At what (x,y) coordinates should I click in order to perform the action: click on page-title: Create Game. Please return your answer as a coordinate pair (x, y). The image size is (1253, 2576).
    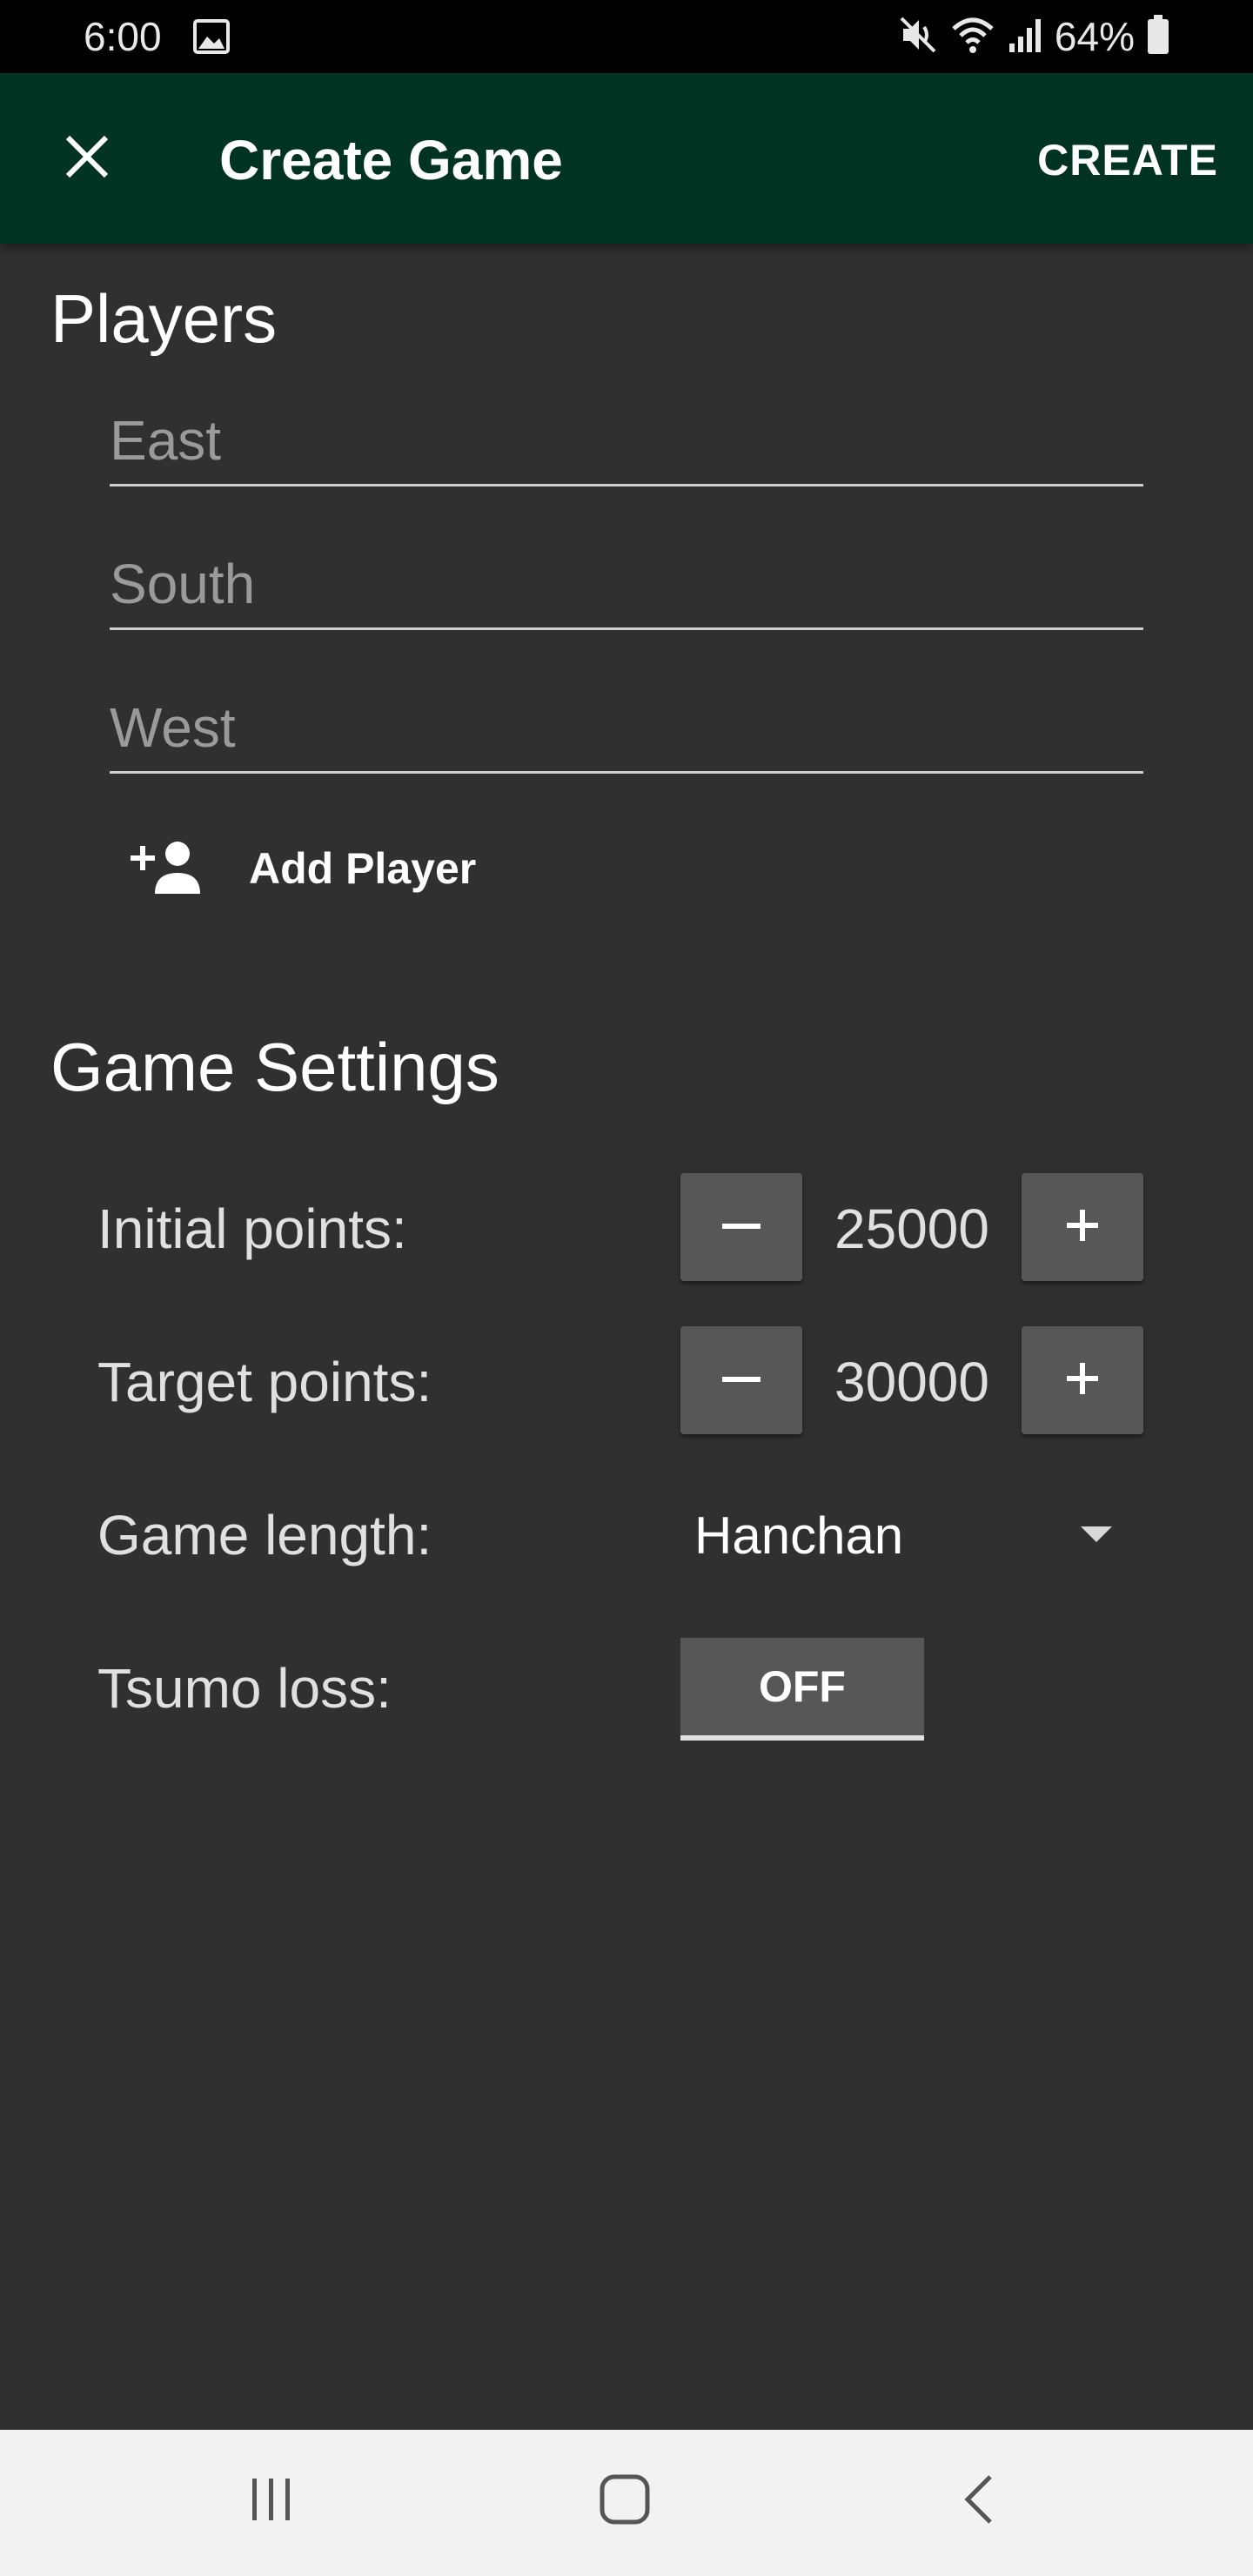
    Looking at the image, I should click on (391, 160).